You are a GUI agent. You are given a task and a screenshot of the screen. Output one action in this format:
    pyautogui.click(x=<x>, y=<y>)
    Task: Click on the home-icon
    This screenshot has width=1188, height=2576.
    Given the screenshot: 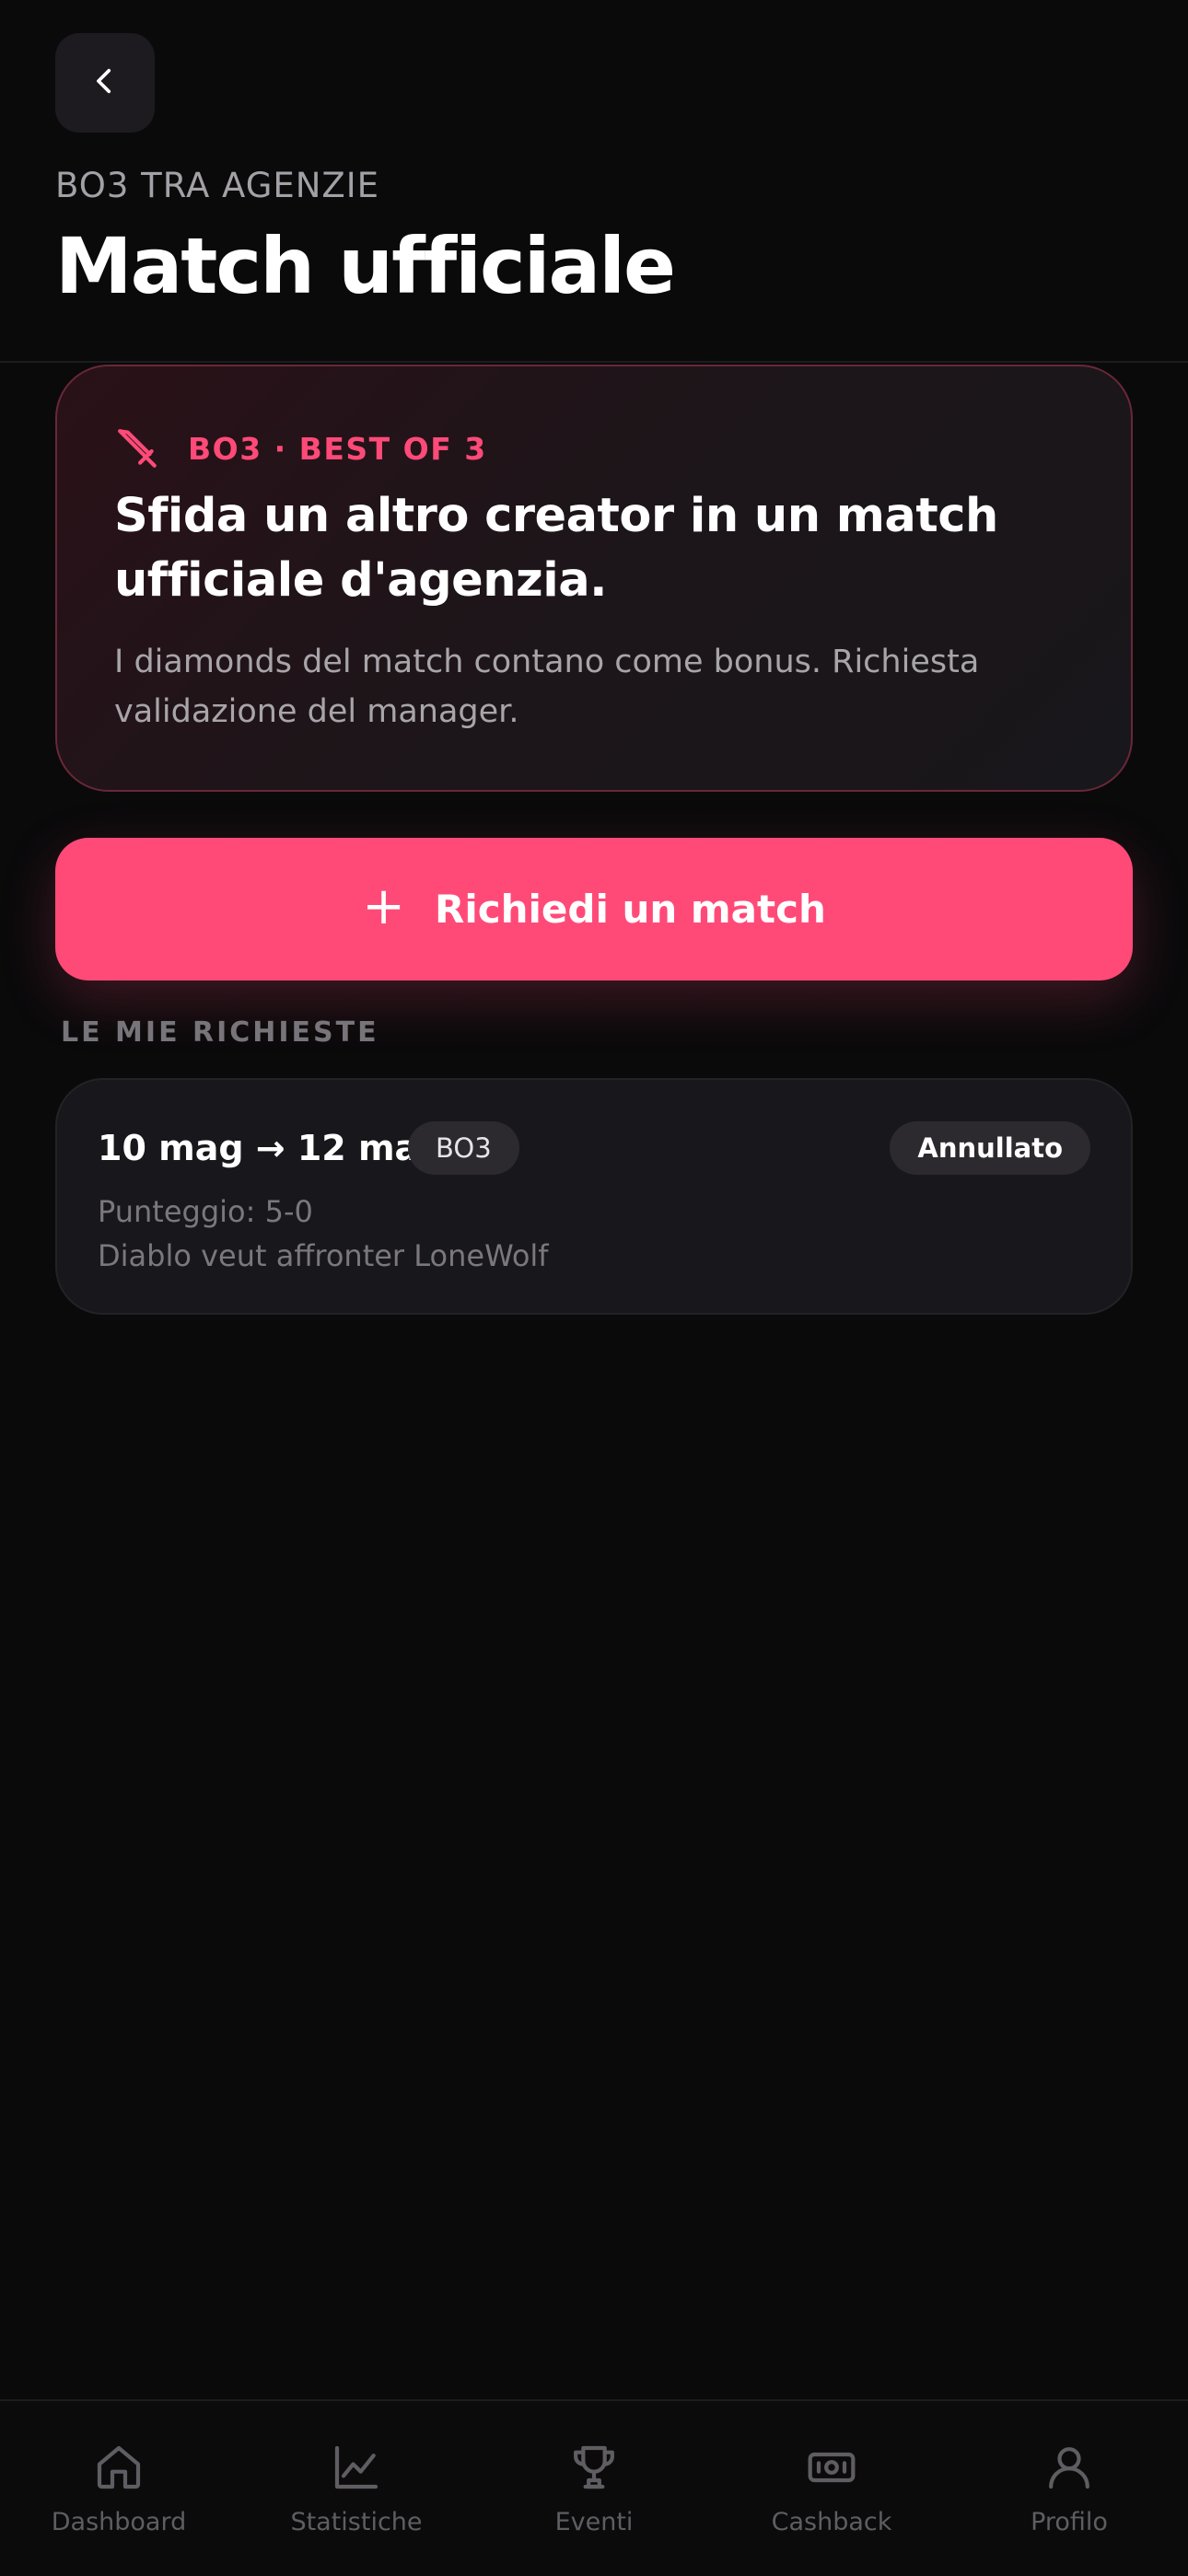 What is the action you would take?
    pyautogui.click(x=119, y=2467)
    